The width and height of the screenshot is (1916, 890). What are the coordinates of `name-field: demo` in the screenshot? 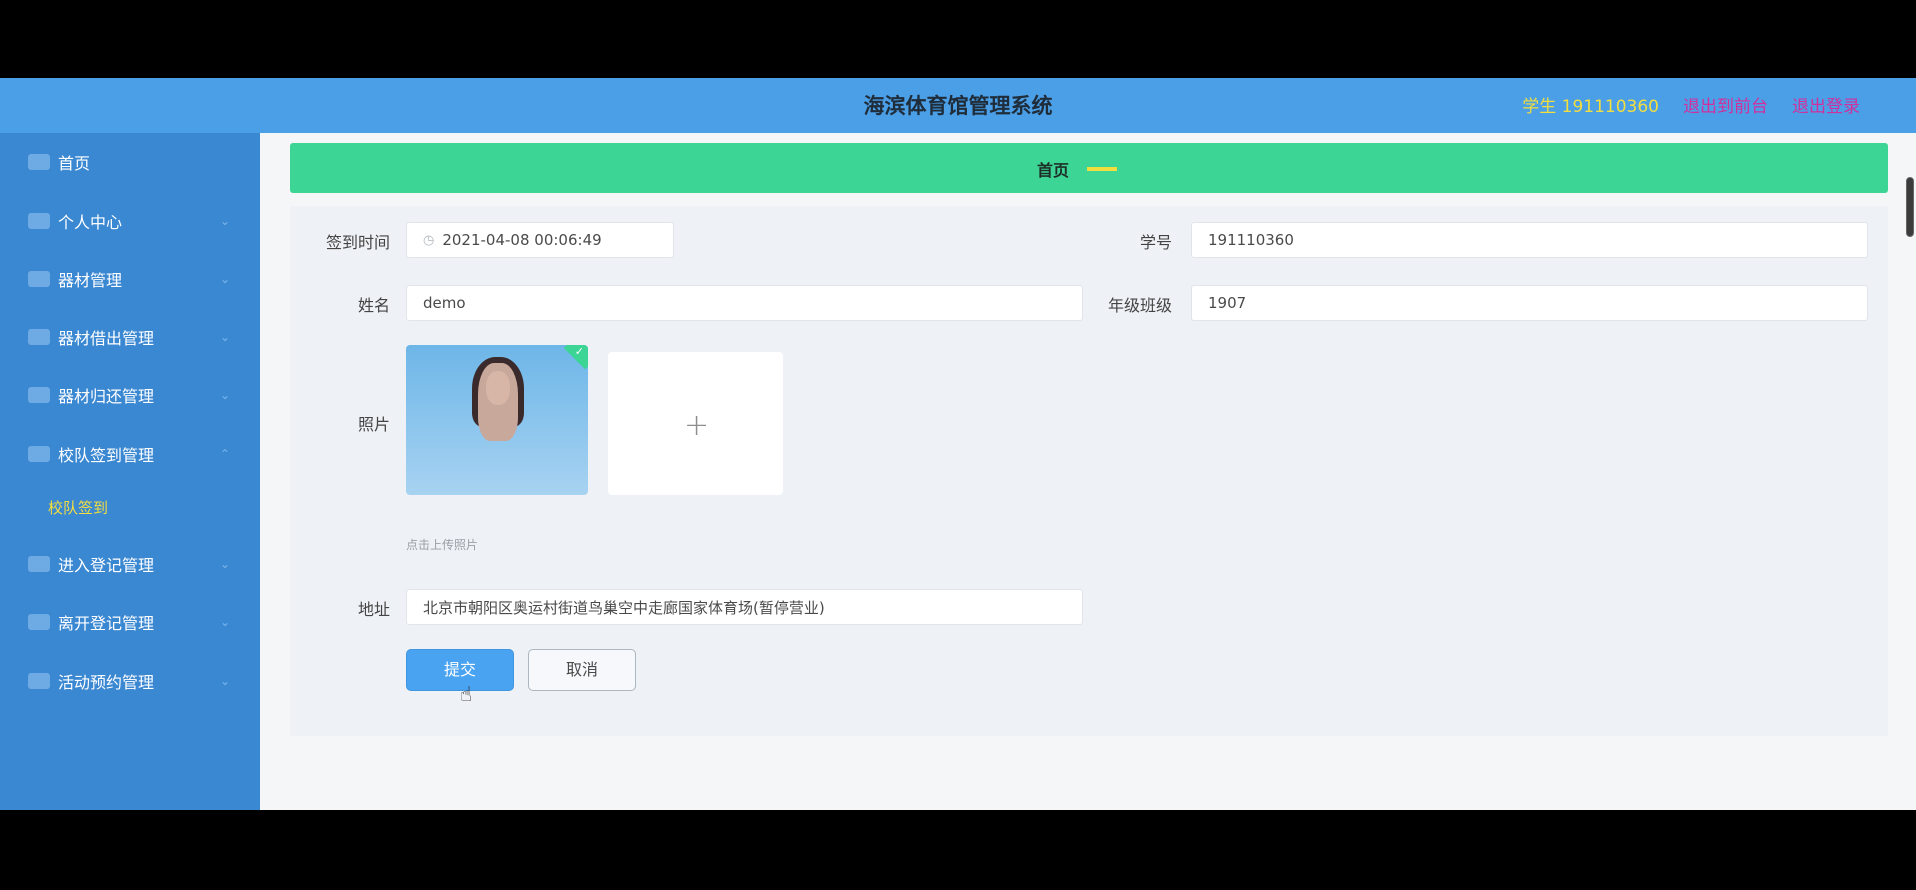 It's located at (744, 303).